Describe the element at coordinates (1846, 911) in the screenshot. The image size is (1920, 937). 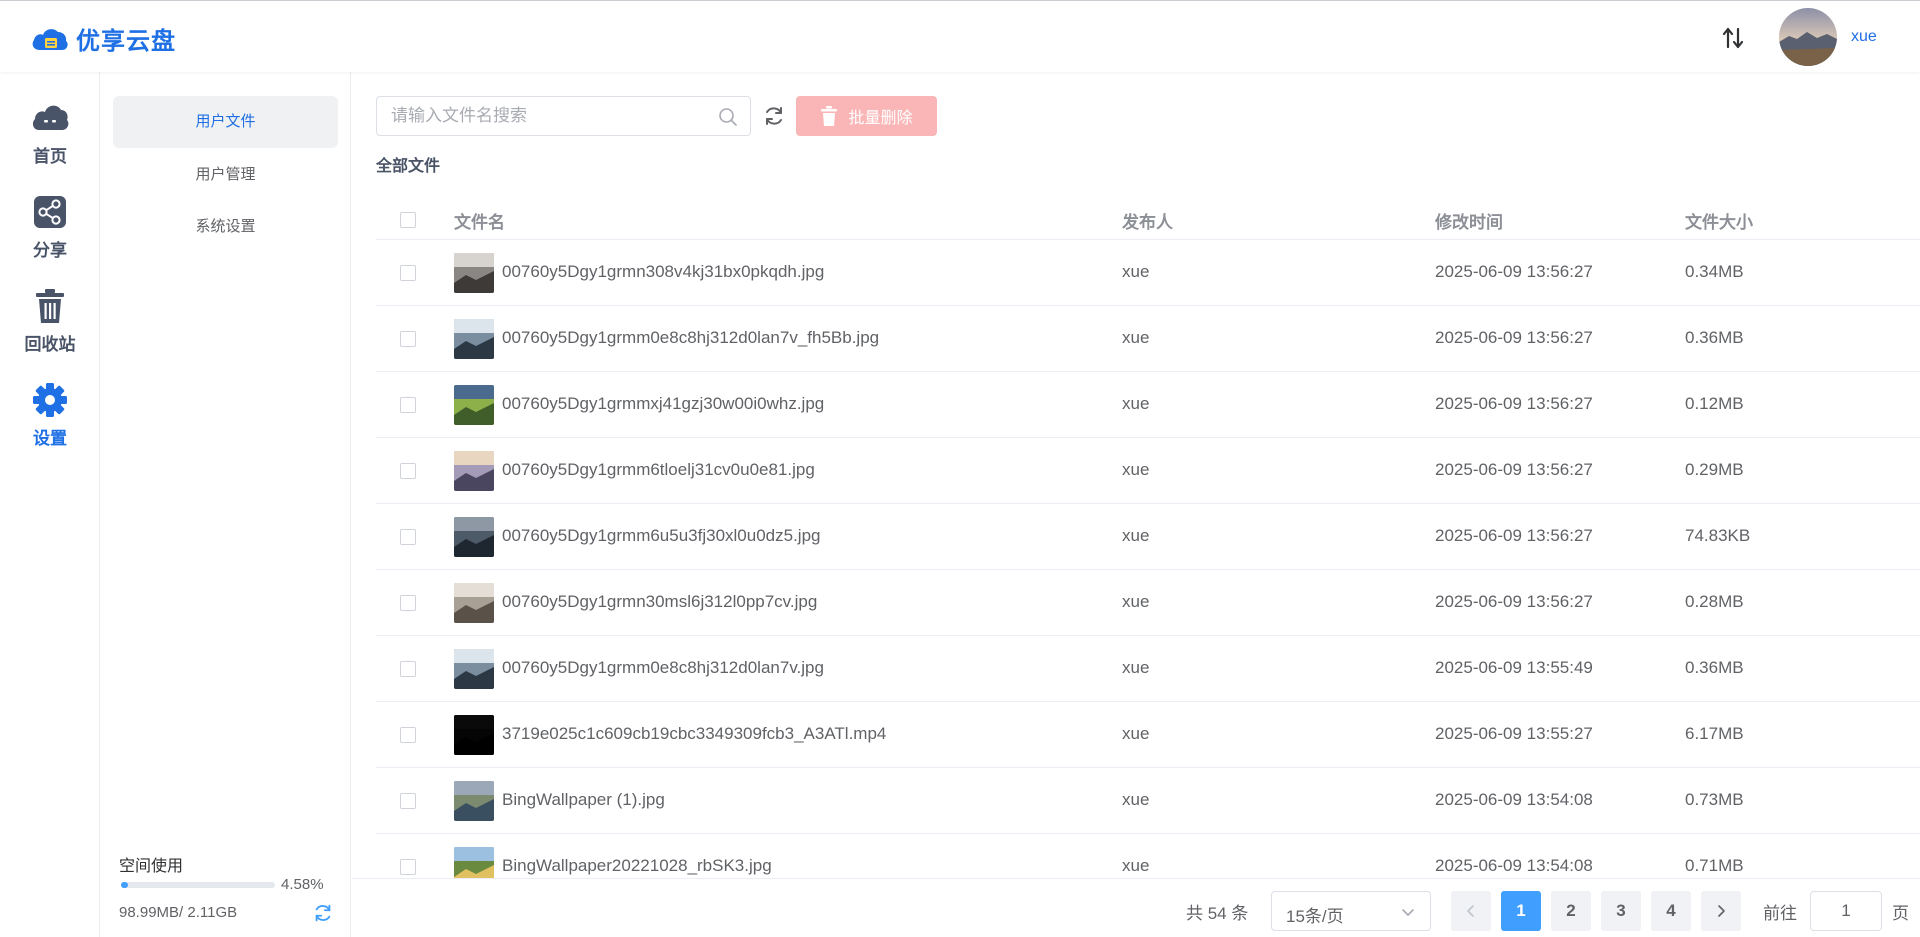
I see `goto-page-input` at that location.